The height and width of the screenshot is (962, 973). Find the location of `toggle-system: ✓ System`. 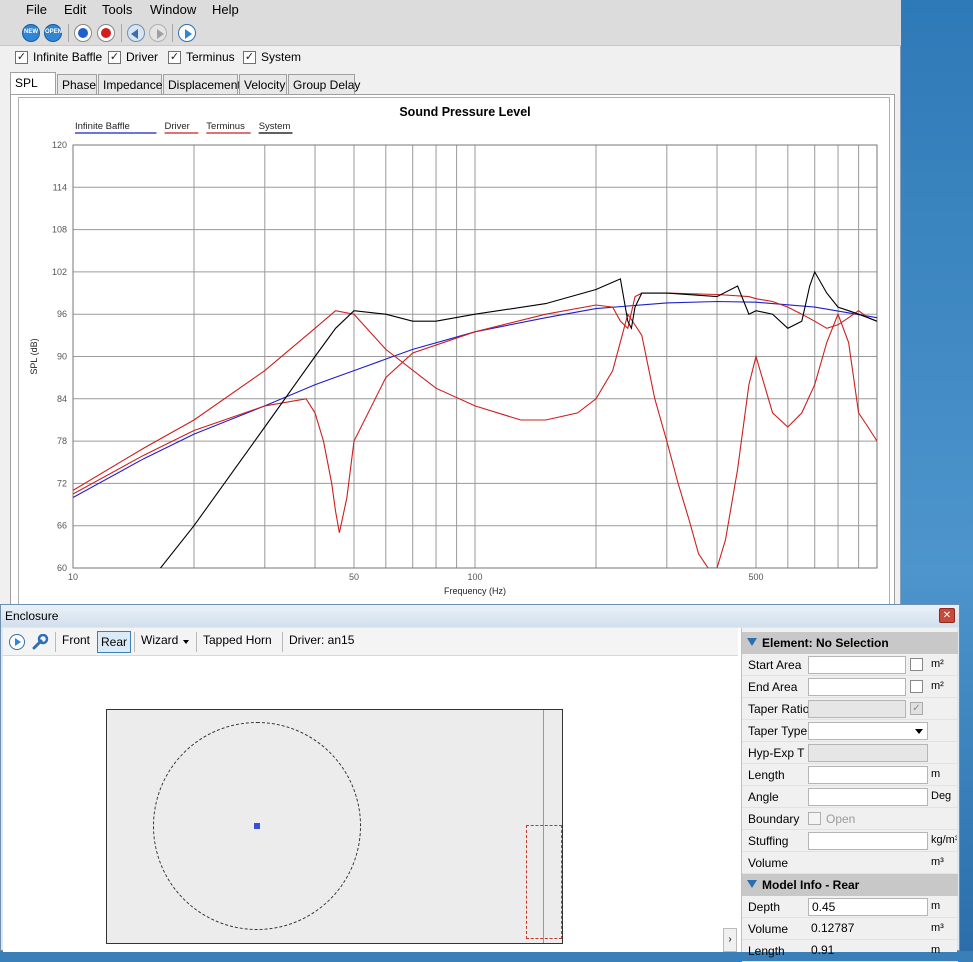

toggle-system: ✓ System is located at coordinates (272, 57).